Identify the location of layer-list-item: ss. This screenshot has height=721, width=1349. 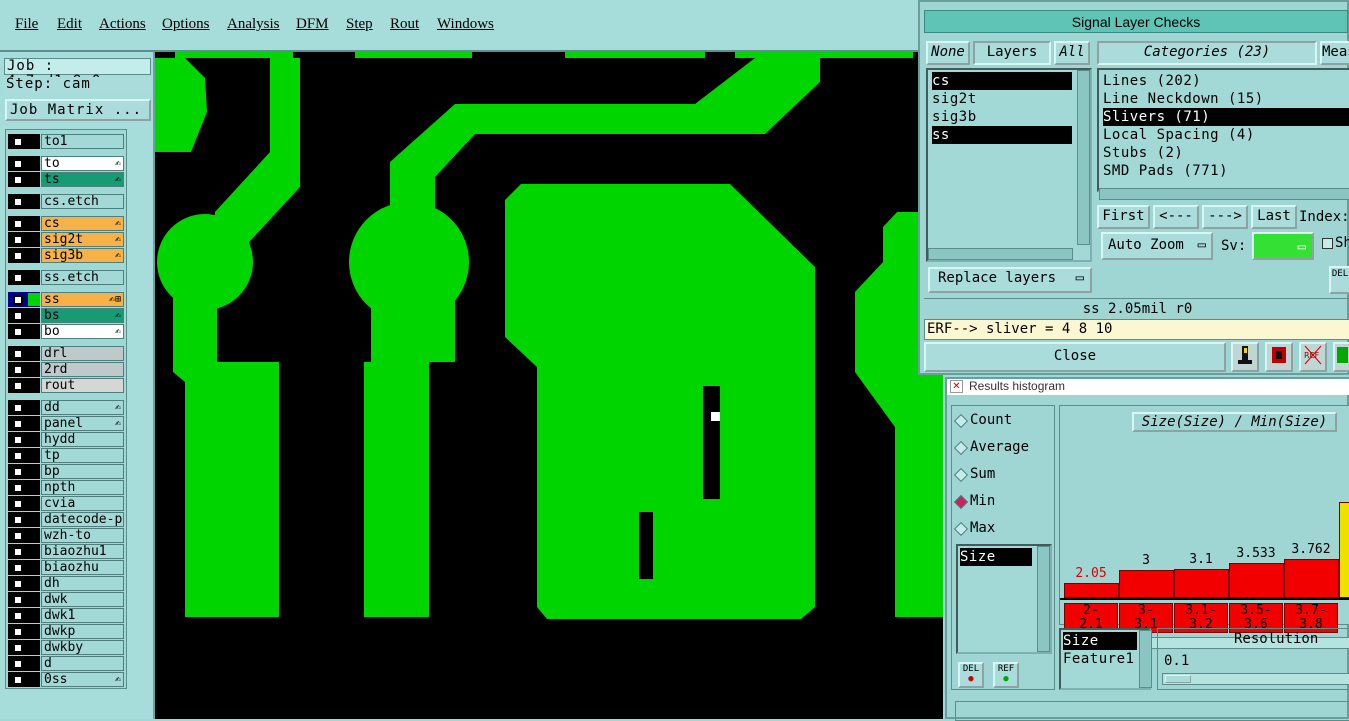
(1002, 135).